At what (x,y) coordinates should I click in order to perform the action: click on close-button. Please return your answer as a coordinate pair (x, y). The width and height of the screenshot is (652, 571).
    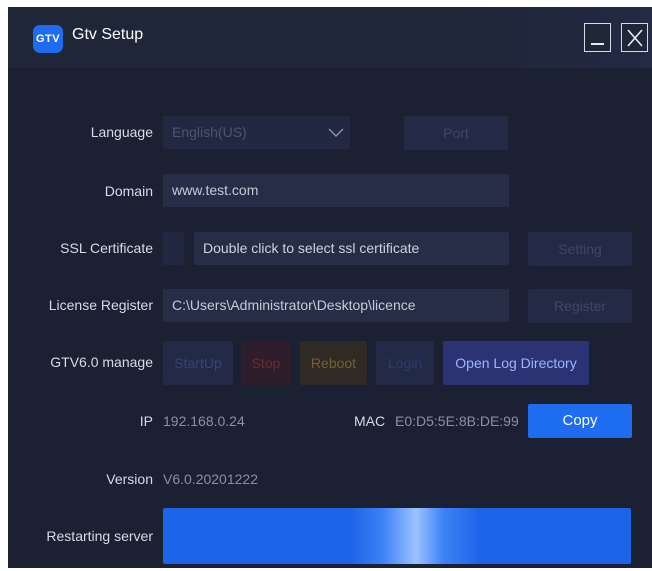
    Looking at the image, I should click on (634, 37).